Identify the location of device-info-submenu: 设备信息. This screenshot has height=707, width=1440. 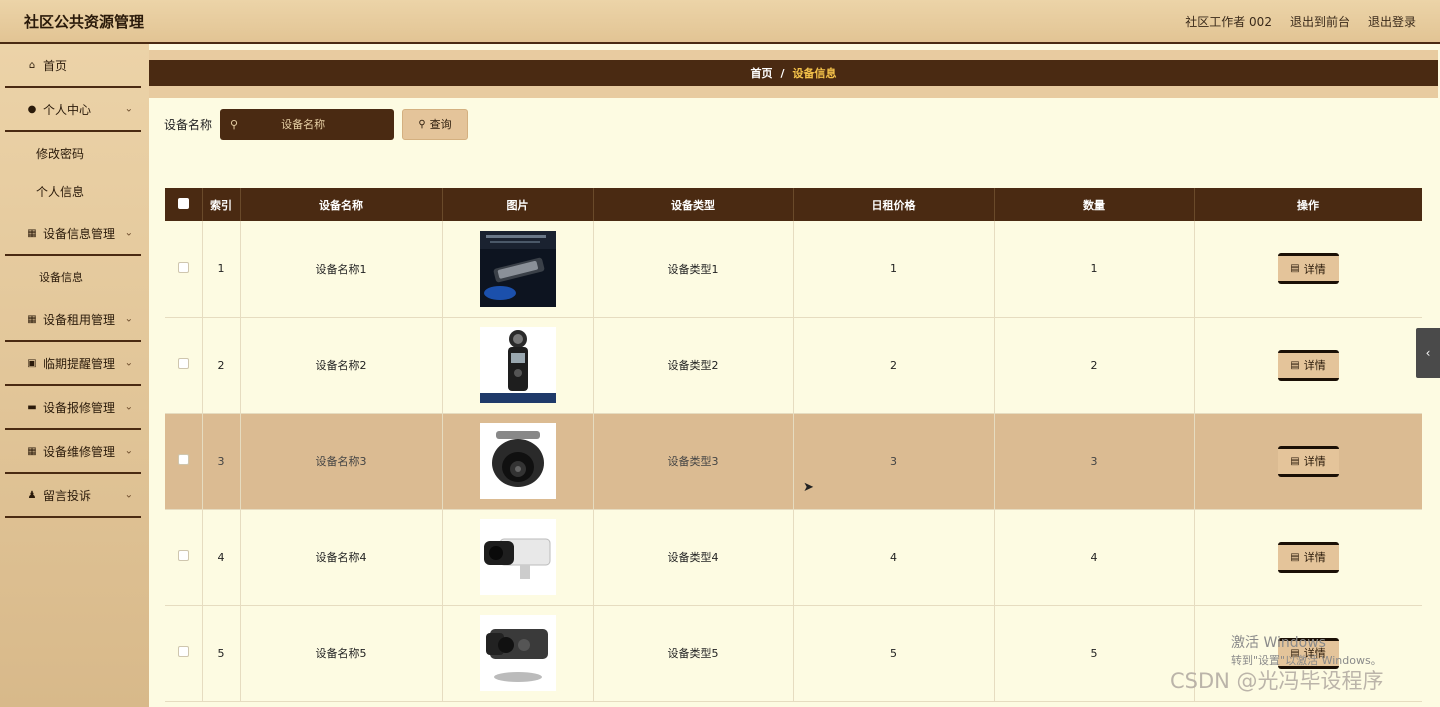
(73, 277).